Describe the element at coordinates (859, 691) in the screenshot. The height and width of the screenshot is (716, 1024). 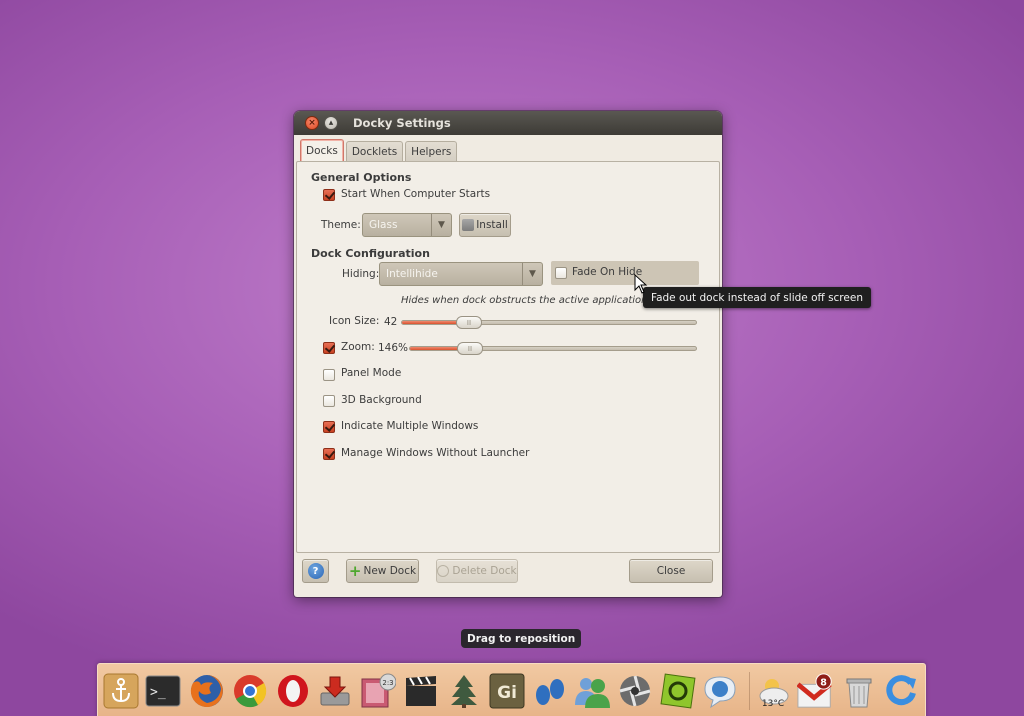
I see `trash-icon` at that location.